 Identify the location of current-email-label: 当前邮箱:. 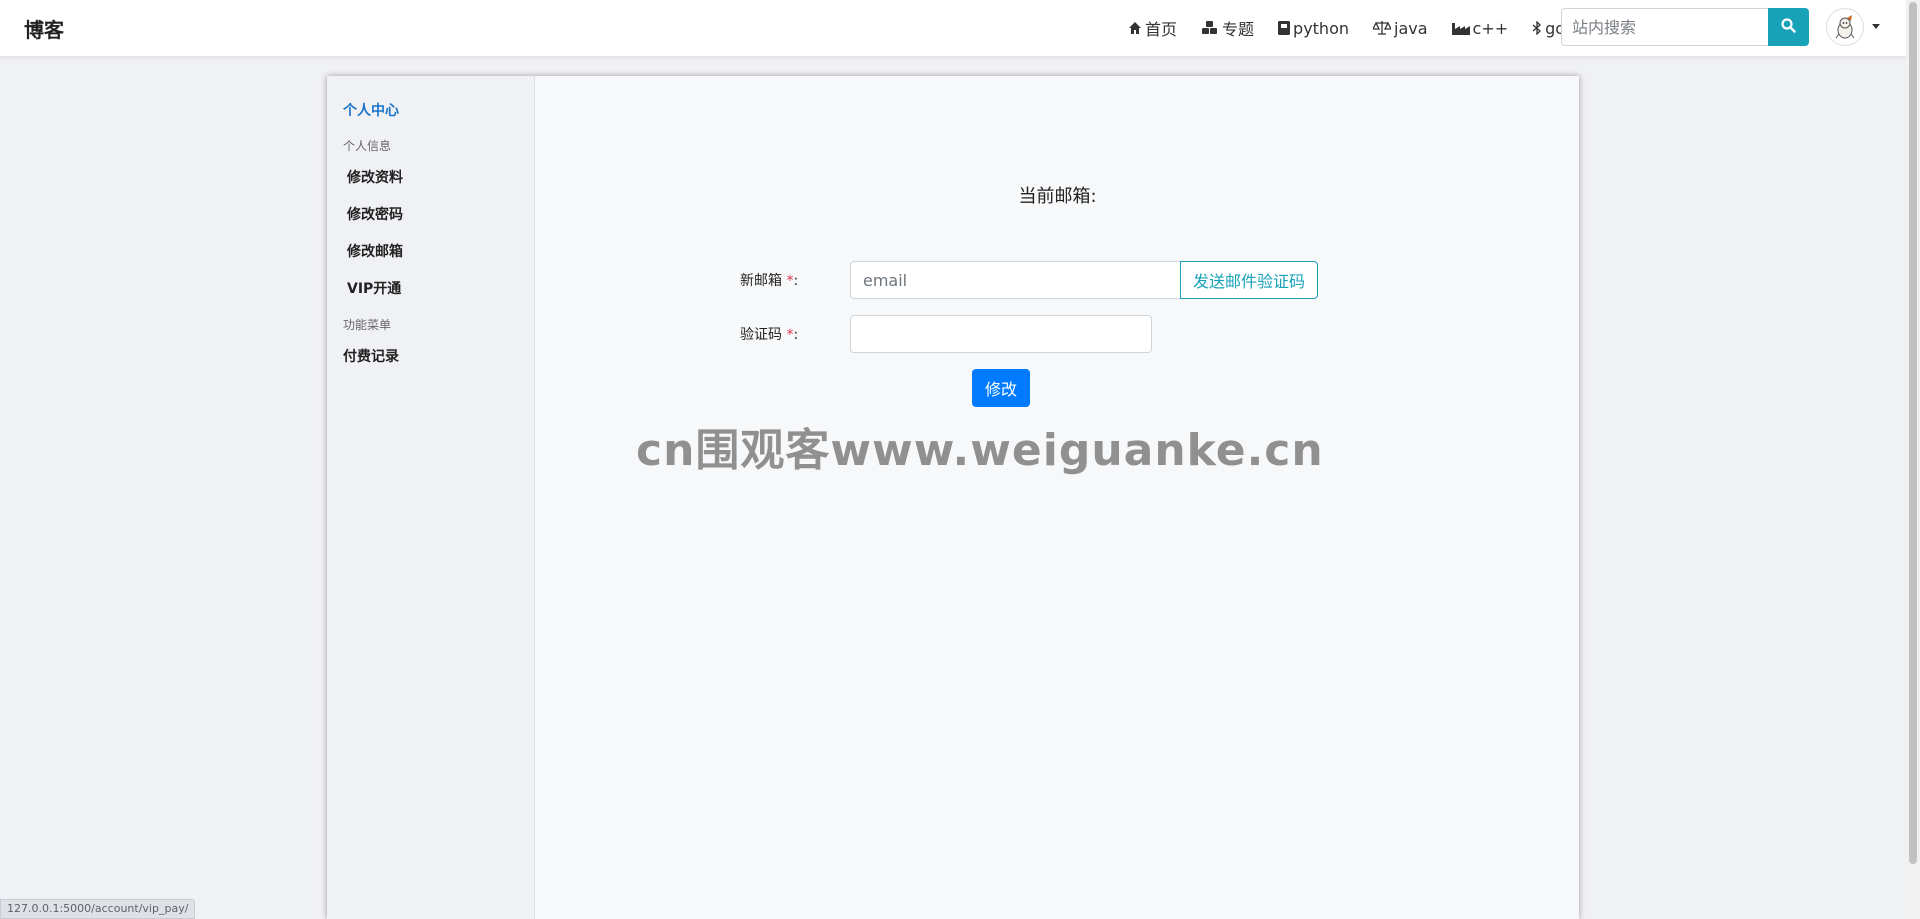
(1057, 196).